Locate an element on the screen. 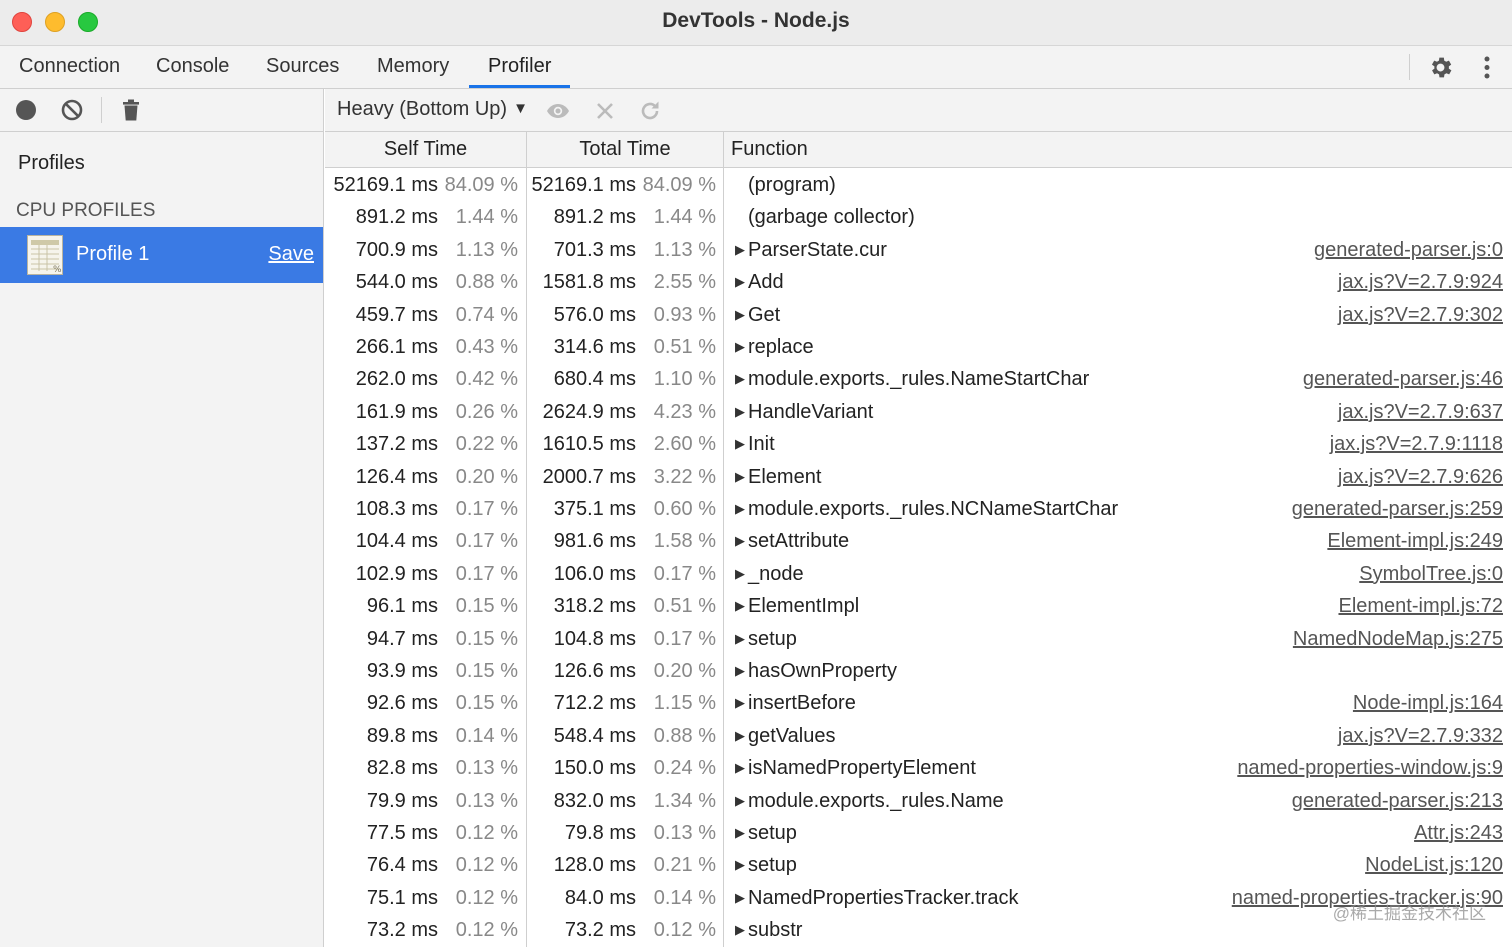  total-time-percent: 4.23 % is located at coordinates (684, 411).